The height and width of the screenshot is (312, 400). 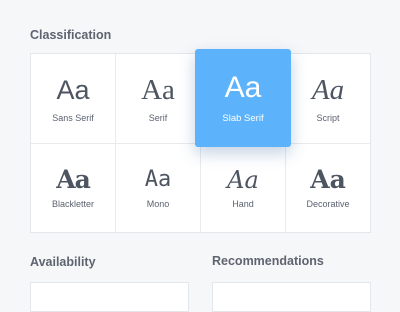 What do you see at coordinates (158, 118) in the screenshot?
I see `serif-label: Serif` at bounding box center [158, 118].